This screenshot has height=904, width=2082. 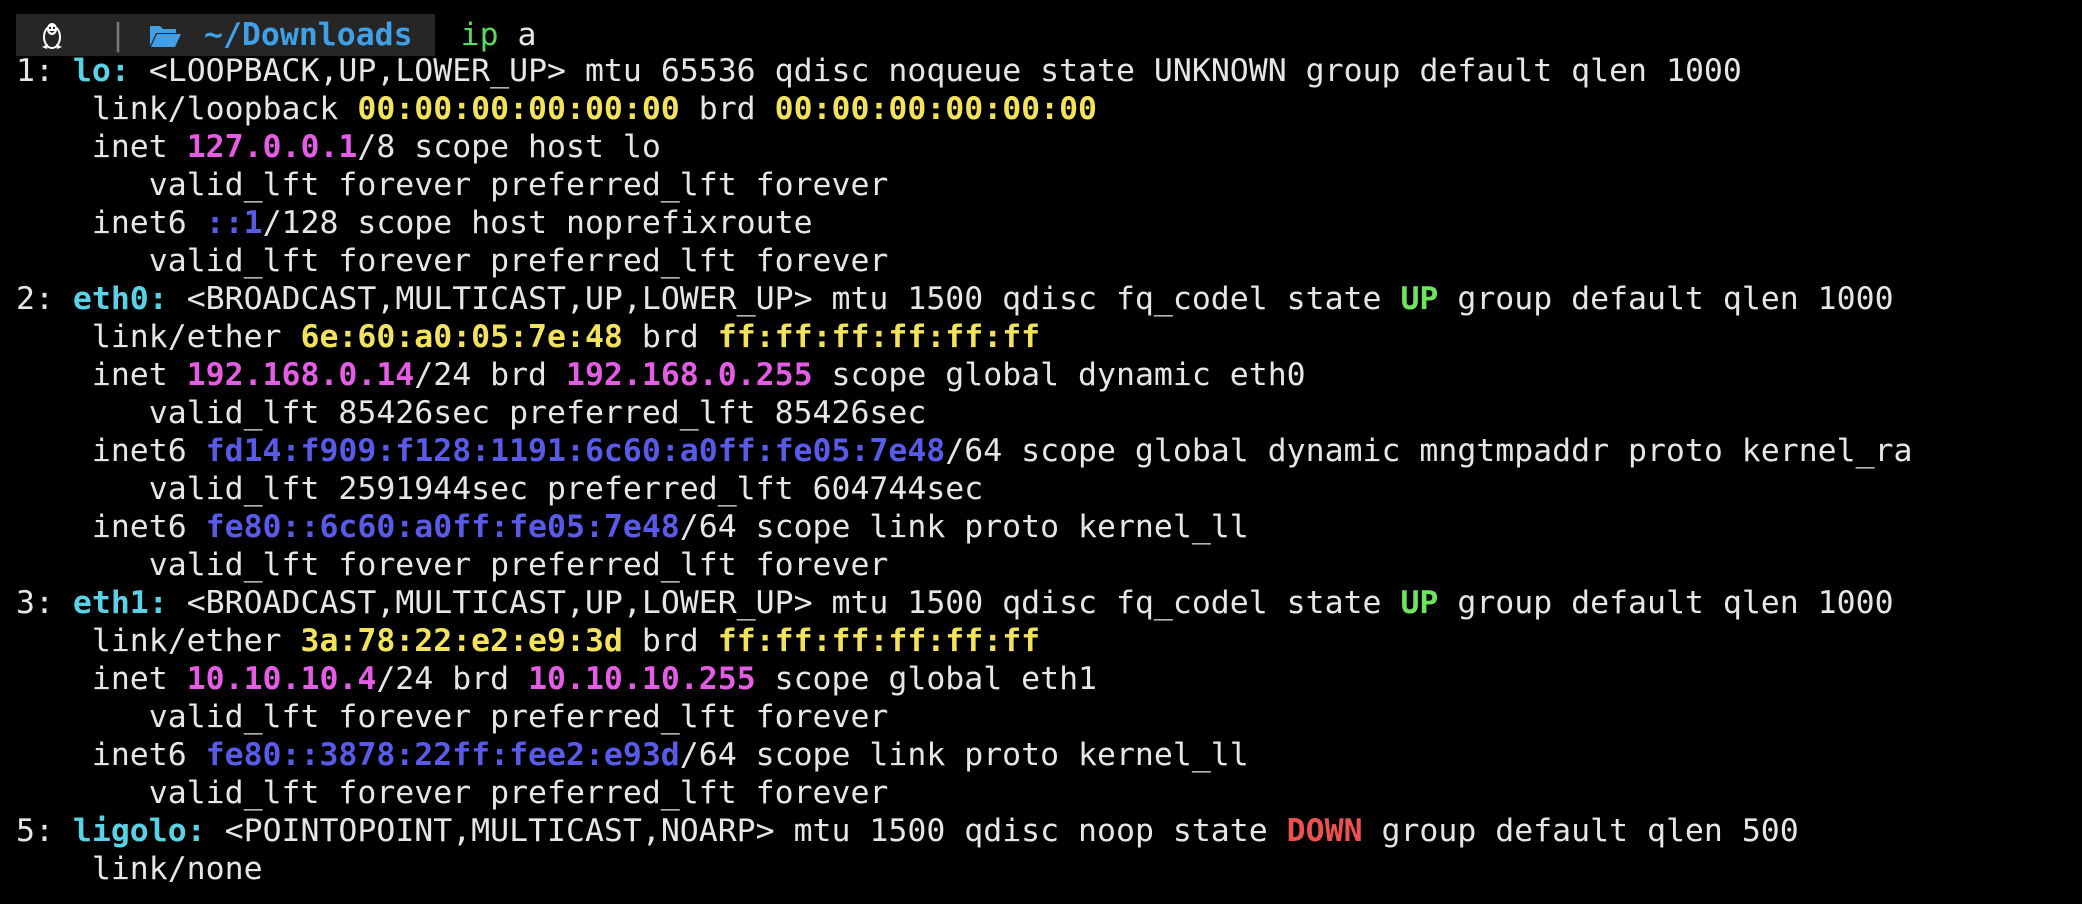 What do you see at coordinates (35, 299) in the screenshot?
I see `iface-index: 2:` at bounding box center [35, 299].